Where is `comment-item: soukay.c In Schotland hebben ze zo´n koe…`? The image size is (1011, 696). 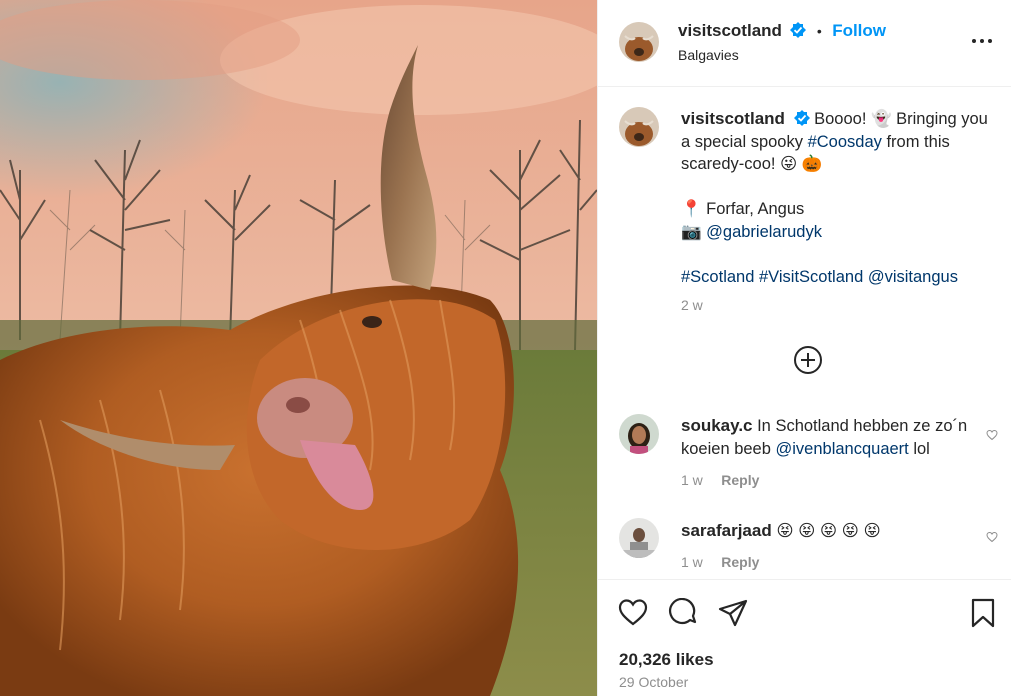
comment-item: soukay.c In Schotland hebben ze zo´n koe… is located at coordinates (840, 437).